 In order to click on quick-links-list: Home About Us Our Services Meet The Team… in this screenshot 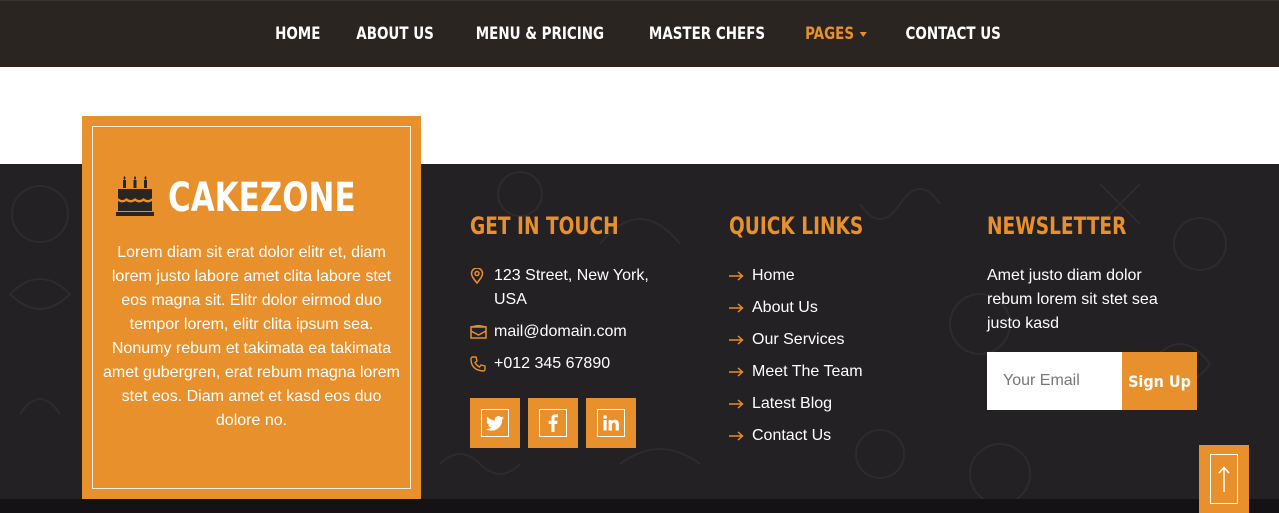, I will do `click(807, 356)`.